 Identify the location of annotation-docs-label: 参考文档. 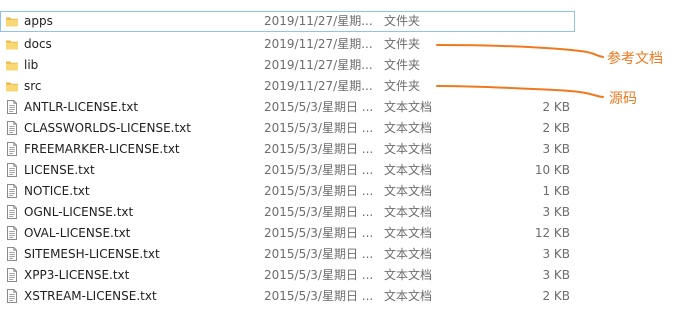
(635, 59).